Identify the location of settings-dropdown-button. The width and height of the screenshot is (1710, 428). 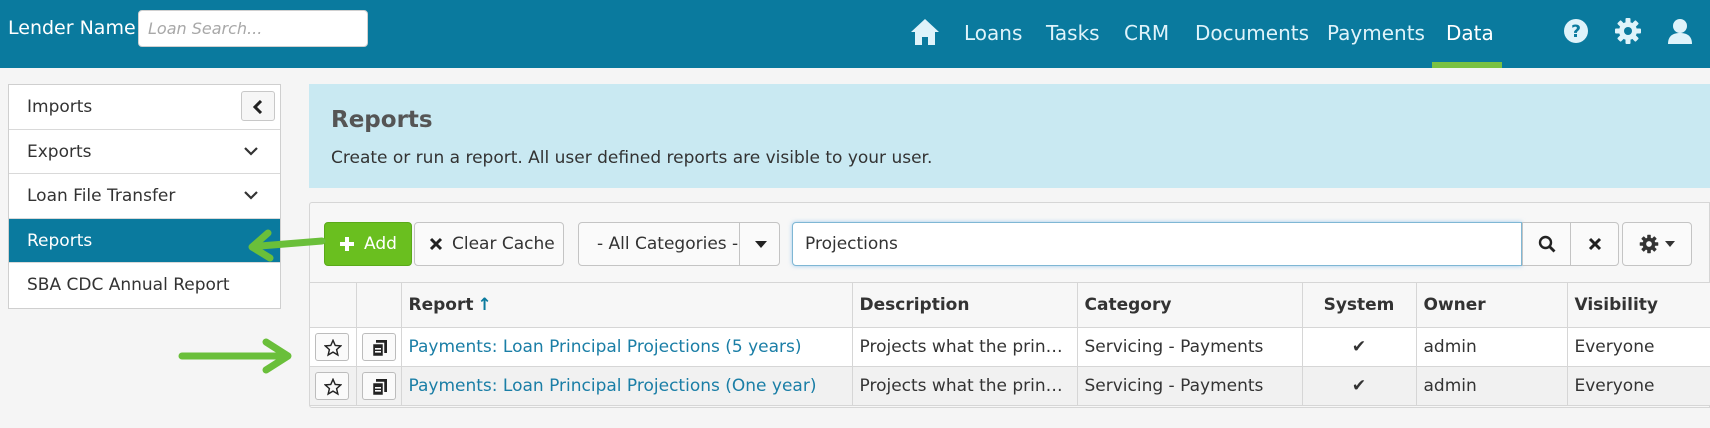
(1657, 244).